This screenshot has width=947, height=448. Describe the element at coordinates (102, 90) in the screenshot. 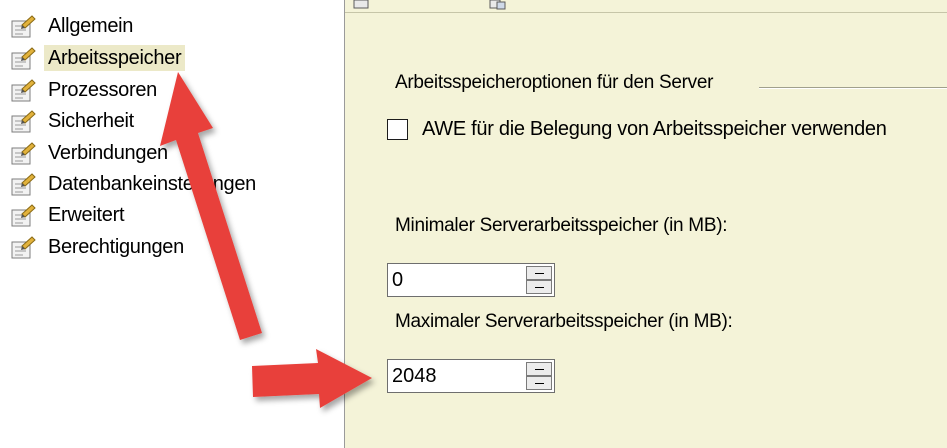

I see `nav-item-label: Prozessoren` at that location.